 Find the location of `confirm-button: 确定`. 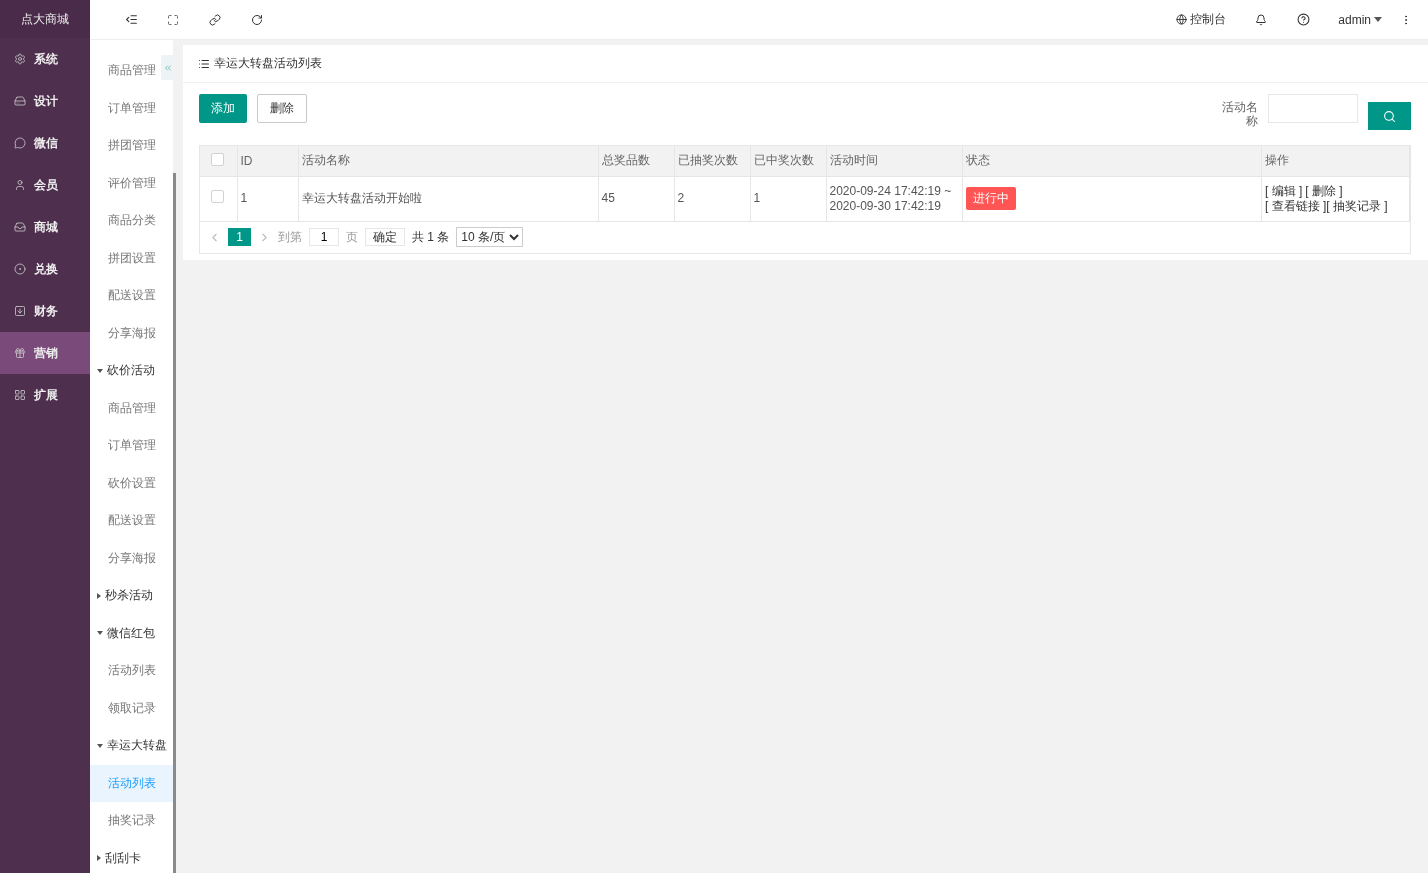

confirm-button: 确定 is located at coordinates (385, 237).